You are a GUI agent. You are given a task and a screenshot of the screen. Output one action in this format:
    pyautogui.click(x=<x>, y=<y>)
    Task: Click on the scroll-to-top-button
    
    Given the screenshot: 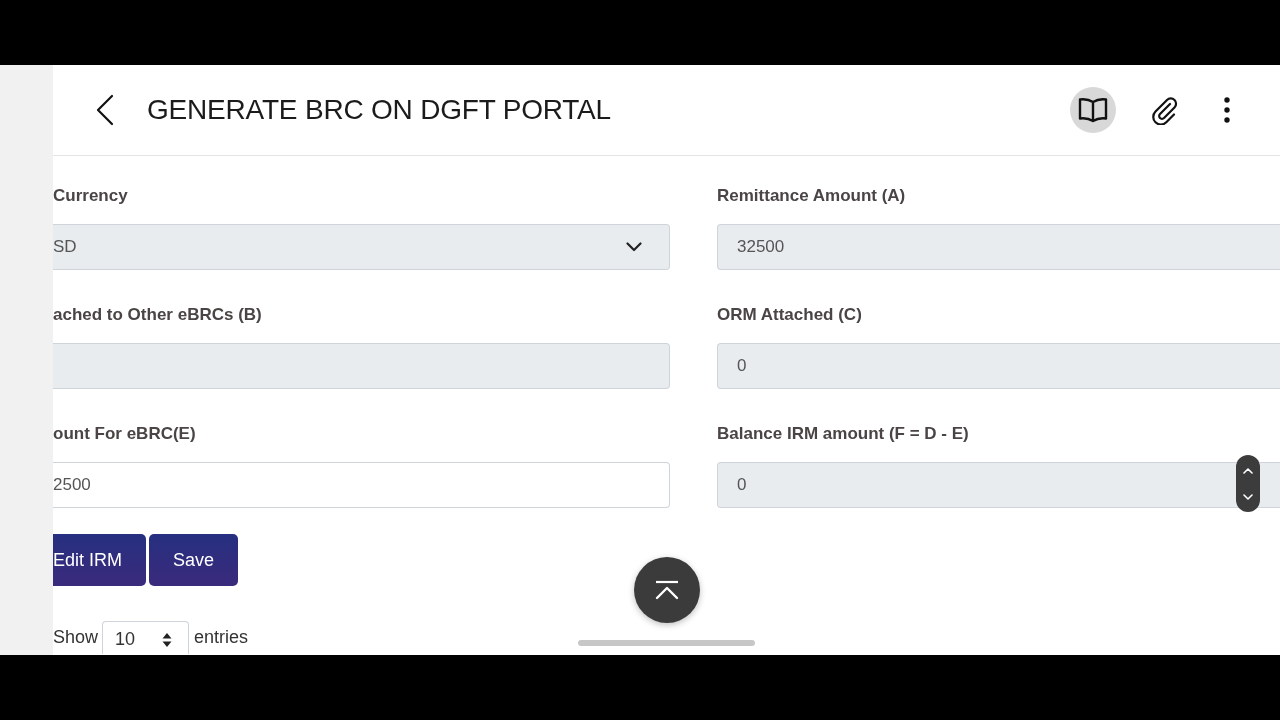 What is the action you would take?
    pyautogui.click(x=667, y=590)
    